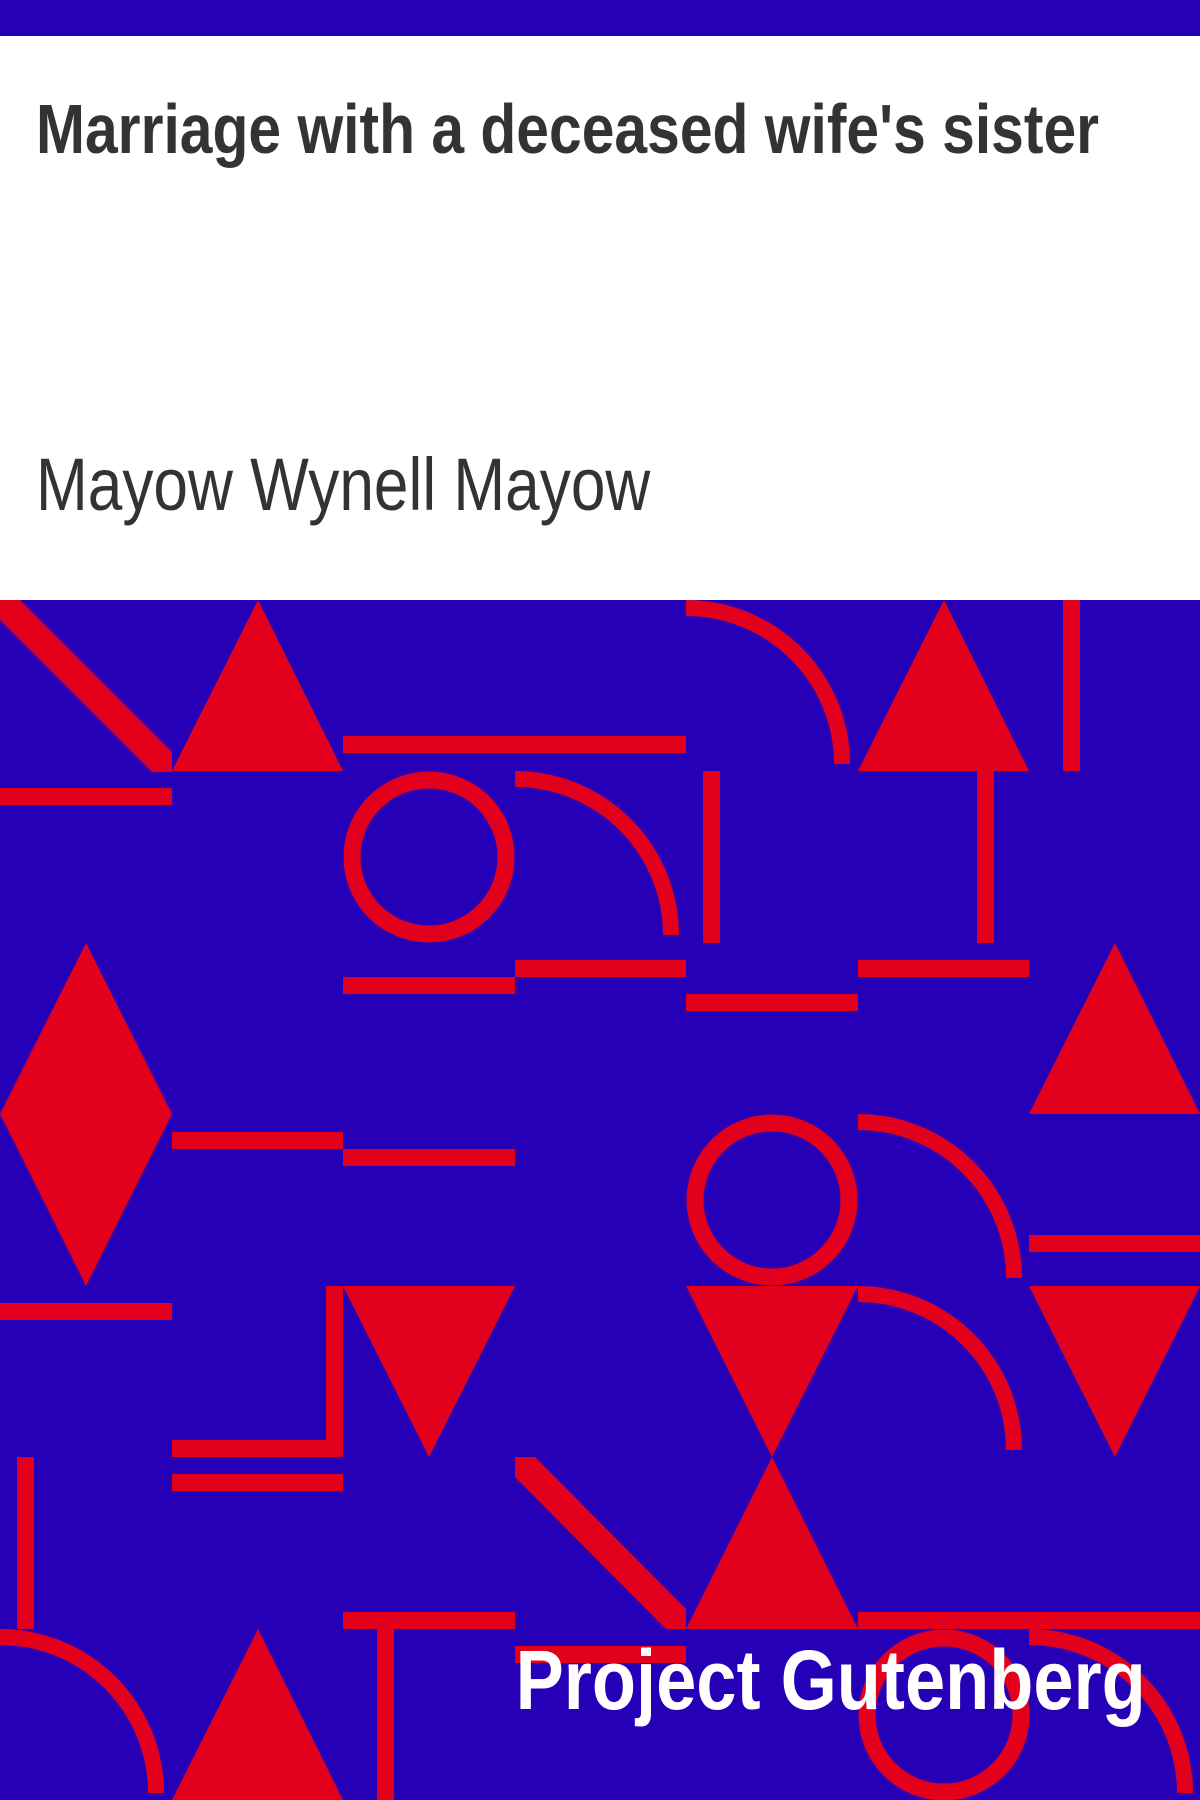 The height and width of the screenshot is (1800, 1200). Describe the element at coordinates (830, 1680) in the screenshot. I see `publisher-label: Project Gutenberg` at that location.